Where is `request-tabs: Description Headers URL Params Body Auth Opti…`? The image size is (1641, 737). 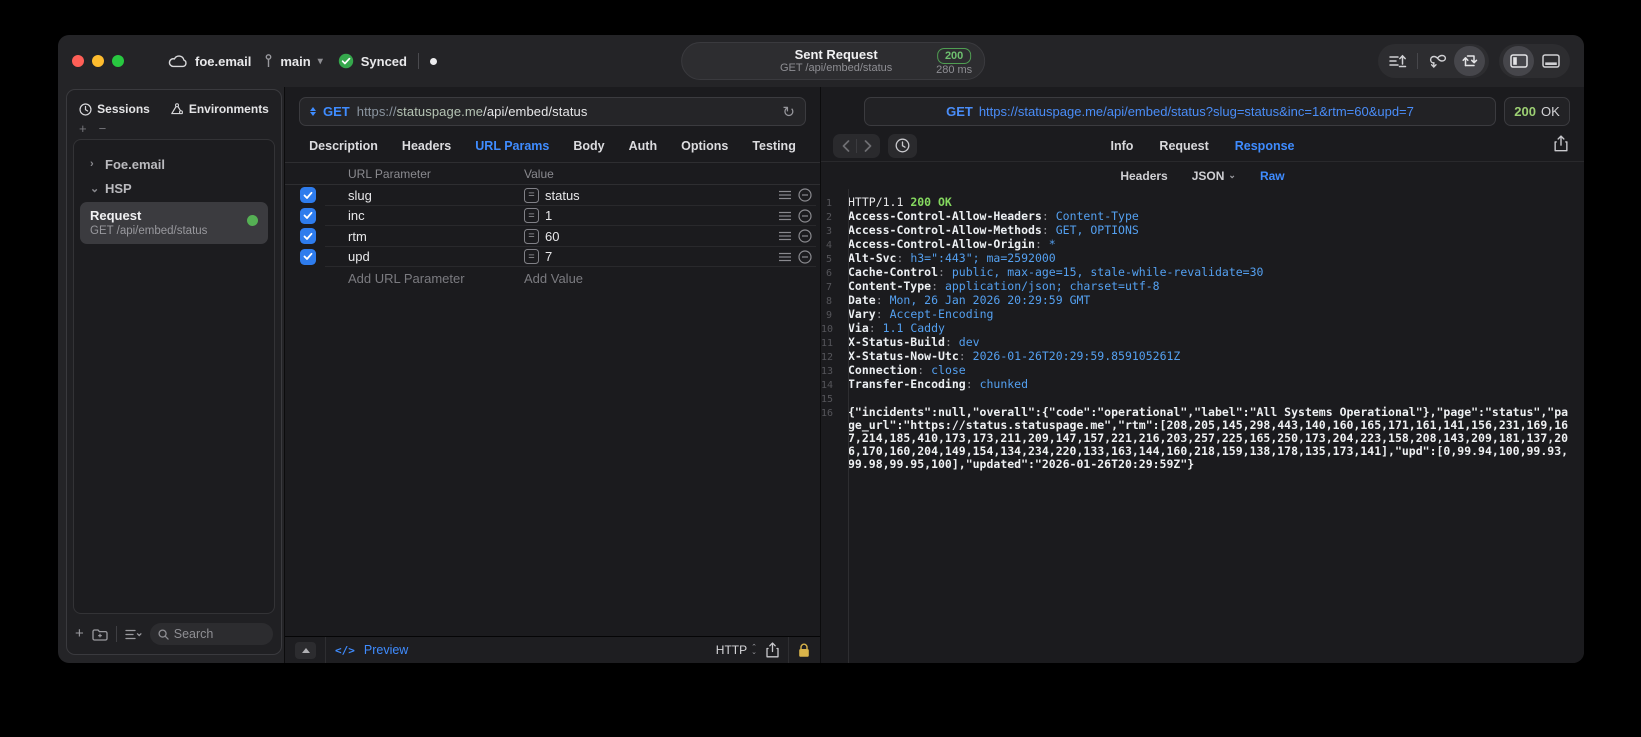
request-tabs: Description Headers URL Params Body Auth Opti… is located at coordinates (552, 146).